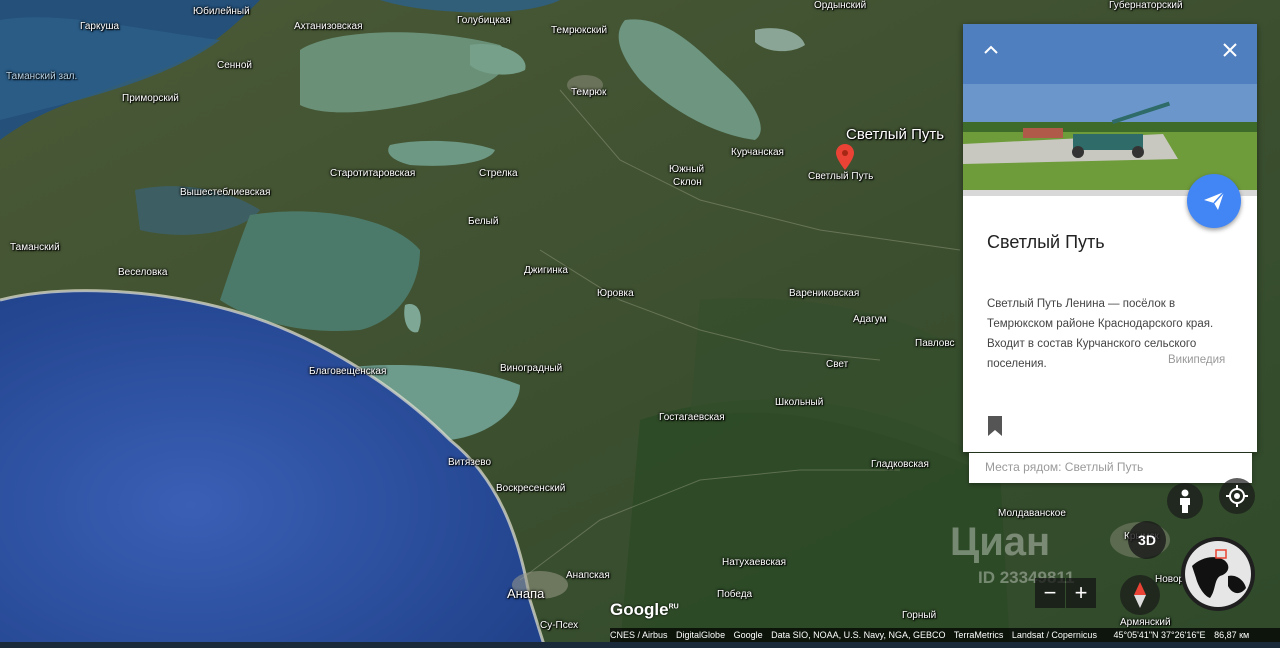 This screenshot has width=1280, height=648. Describe the element at coordinates (935, 344) in the screenshot. I see `place-label: Павловс` at that location.